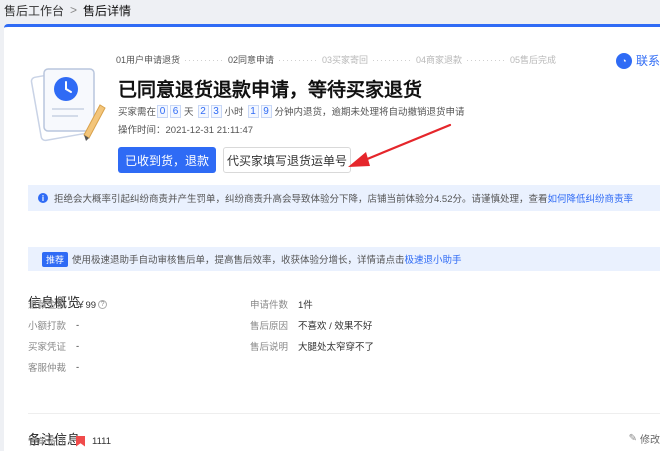 The width and height of the screenshot is (660, 451). What do you see at coordinates (269, 347) in the screenshot?
I see `field-label: 售后说明` at bounding box center [269, 347].